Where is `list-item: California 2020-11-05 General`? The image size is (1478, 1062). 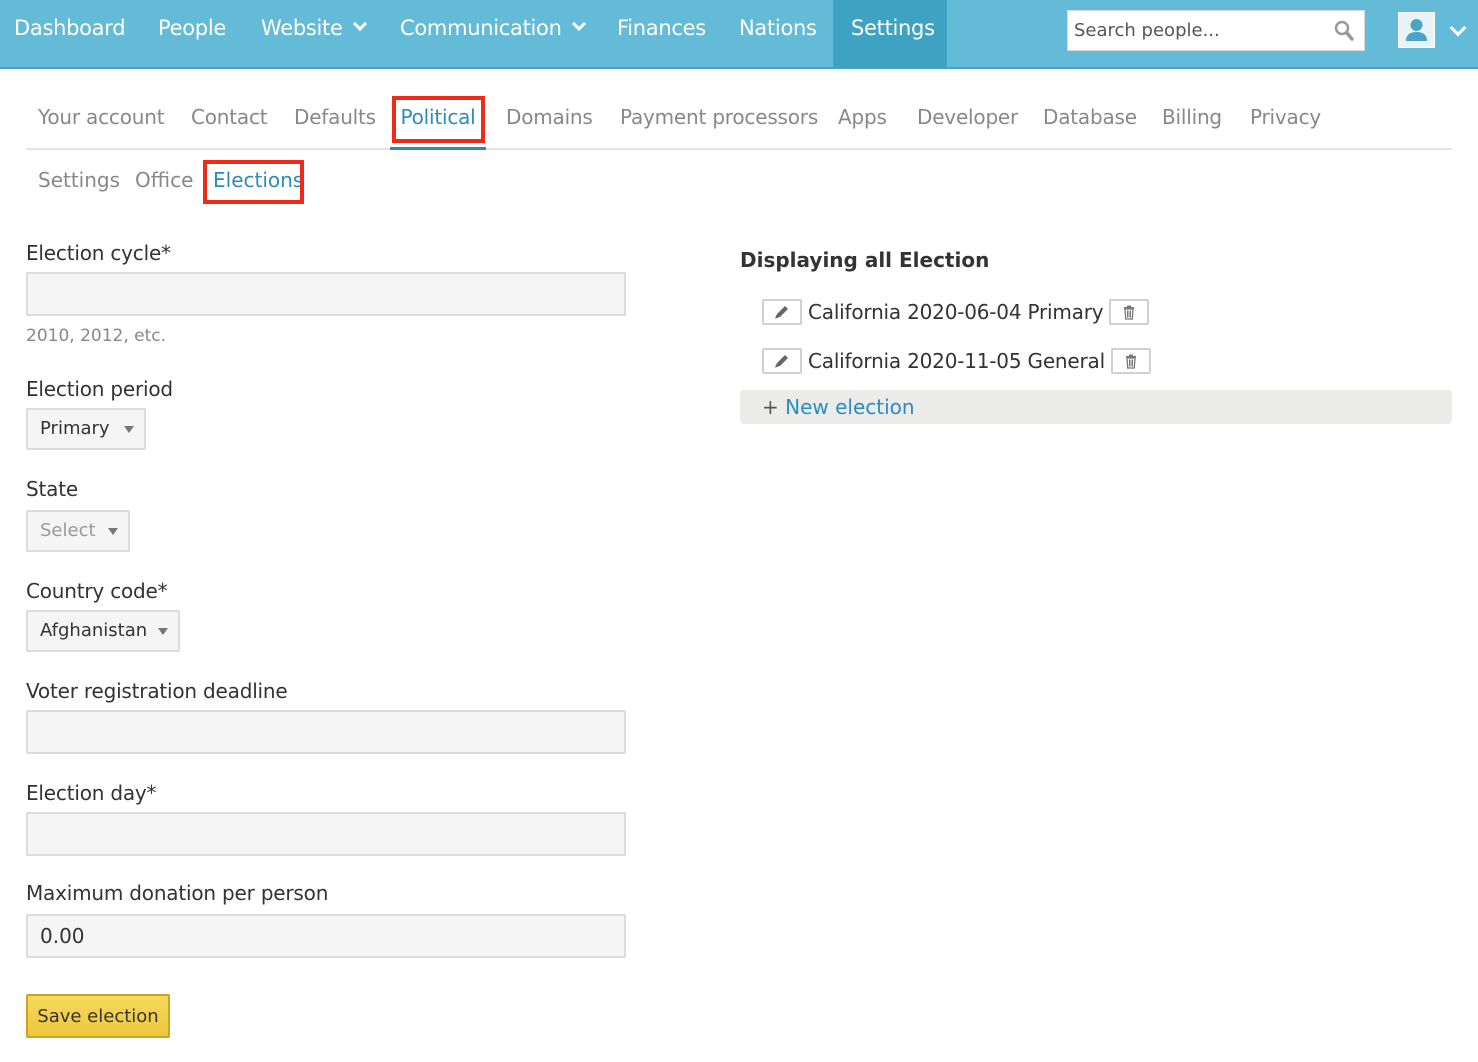 list-item: California 2020-11-05 General is located at coordinates (956, 361).